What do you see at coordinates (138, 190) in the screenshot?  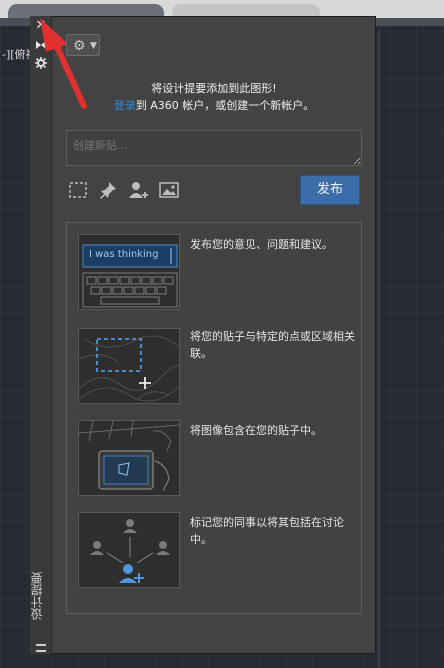 I see `add-person-icon` at bounding box center [138, 190].